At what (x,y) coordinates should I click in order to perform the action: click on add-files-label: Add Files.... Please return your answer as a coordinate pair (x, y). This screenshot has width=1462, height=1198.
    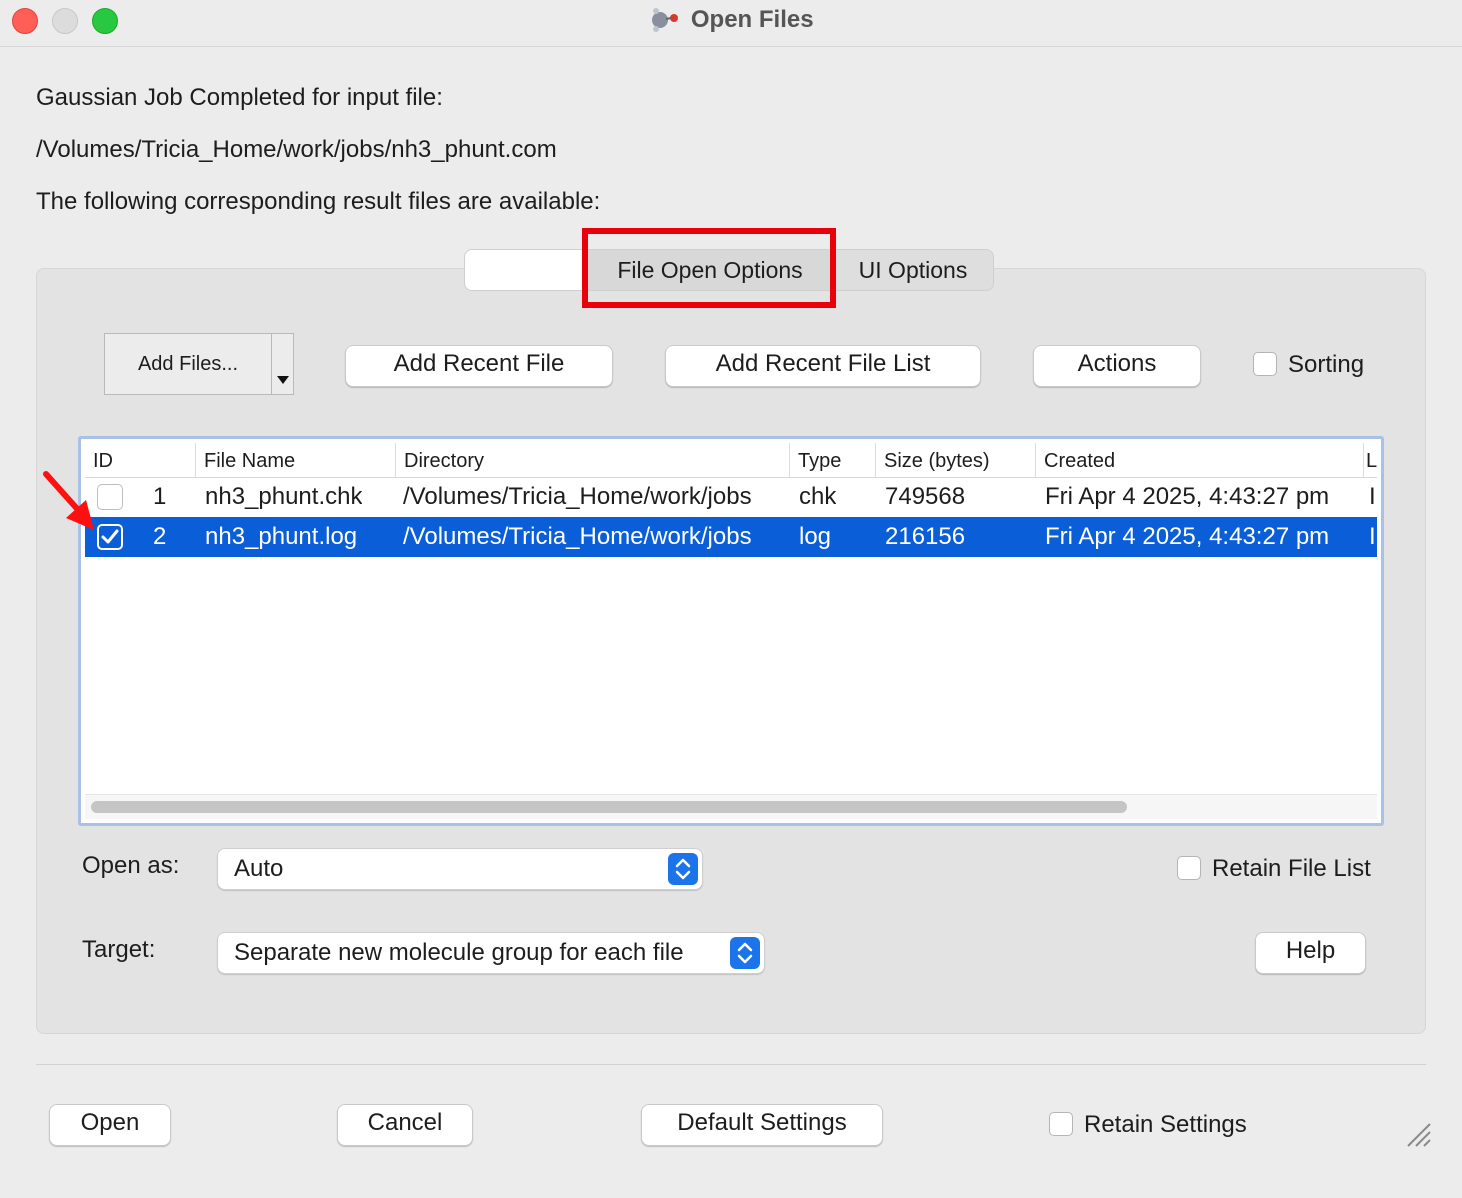
    Looking at the image, I should click on (188, 364).